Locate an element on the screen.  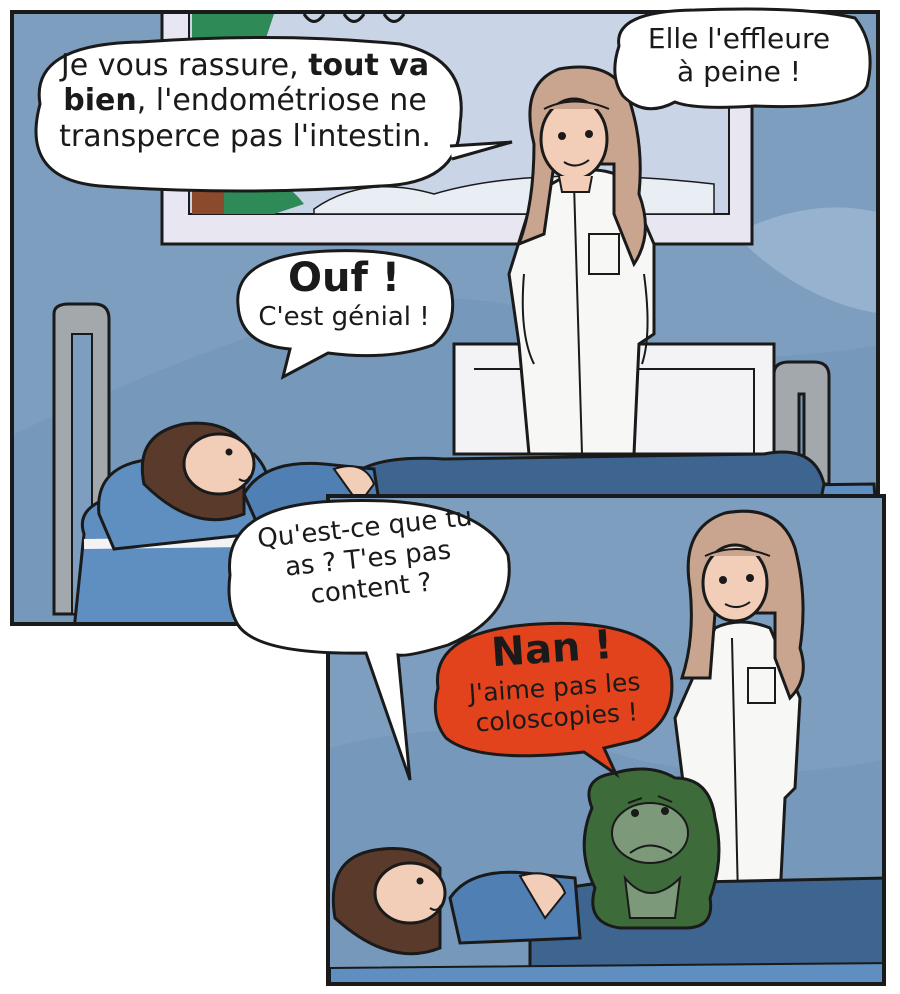
speech-text-part: Je vous rassure, is located at coordinates (184, 65).